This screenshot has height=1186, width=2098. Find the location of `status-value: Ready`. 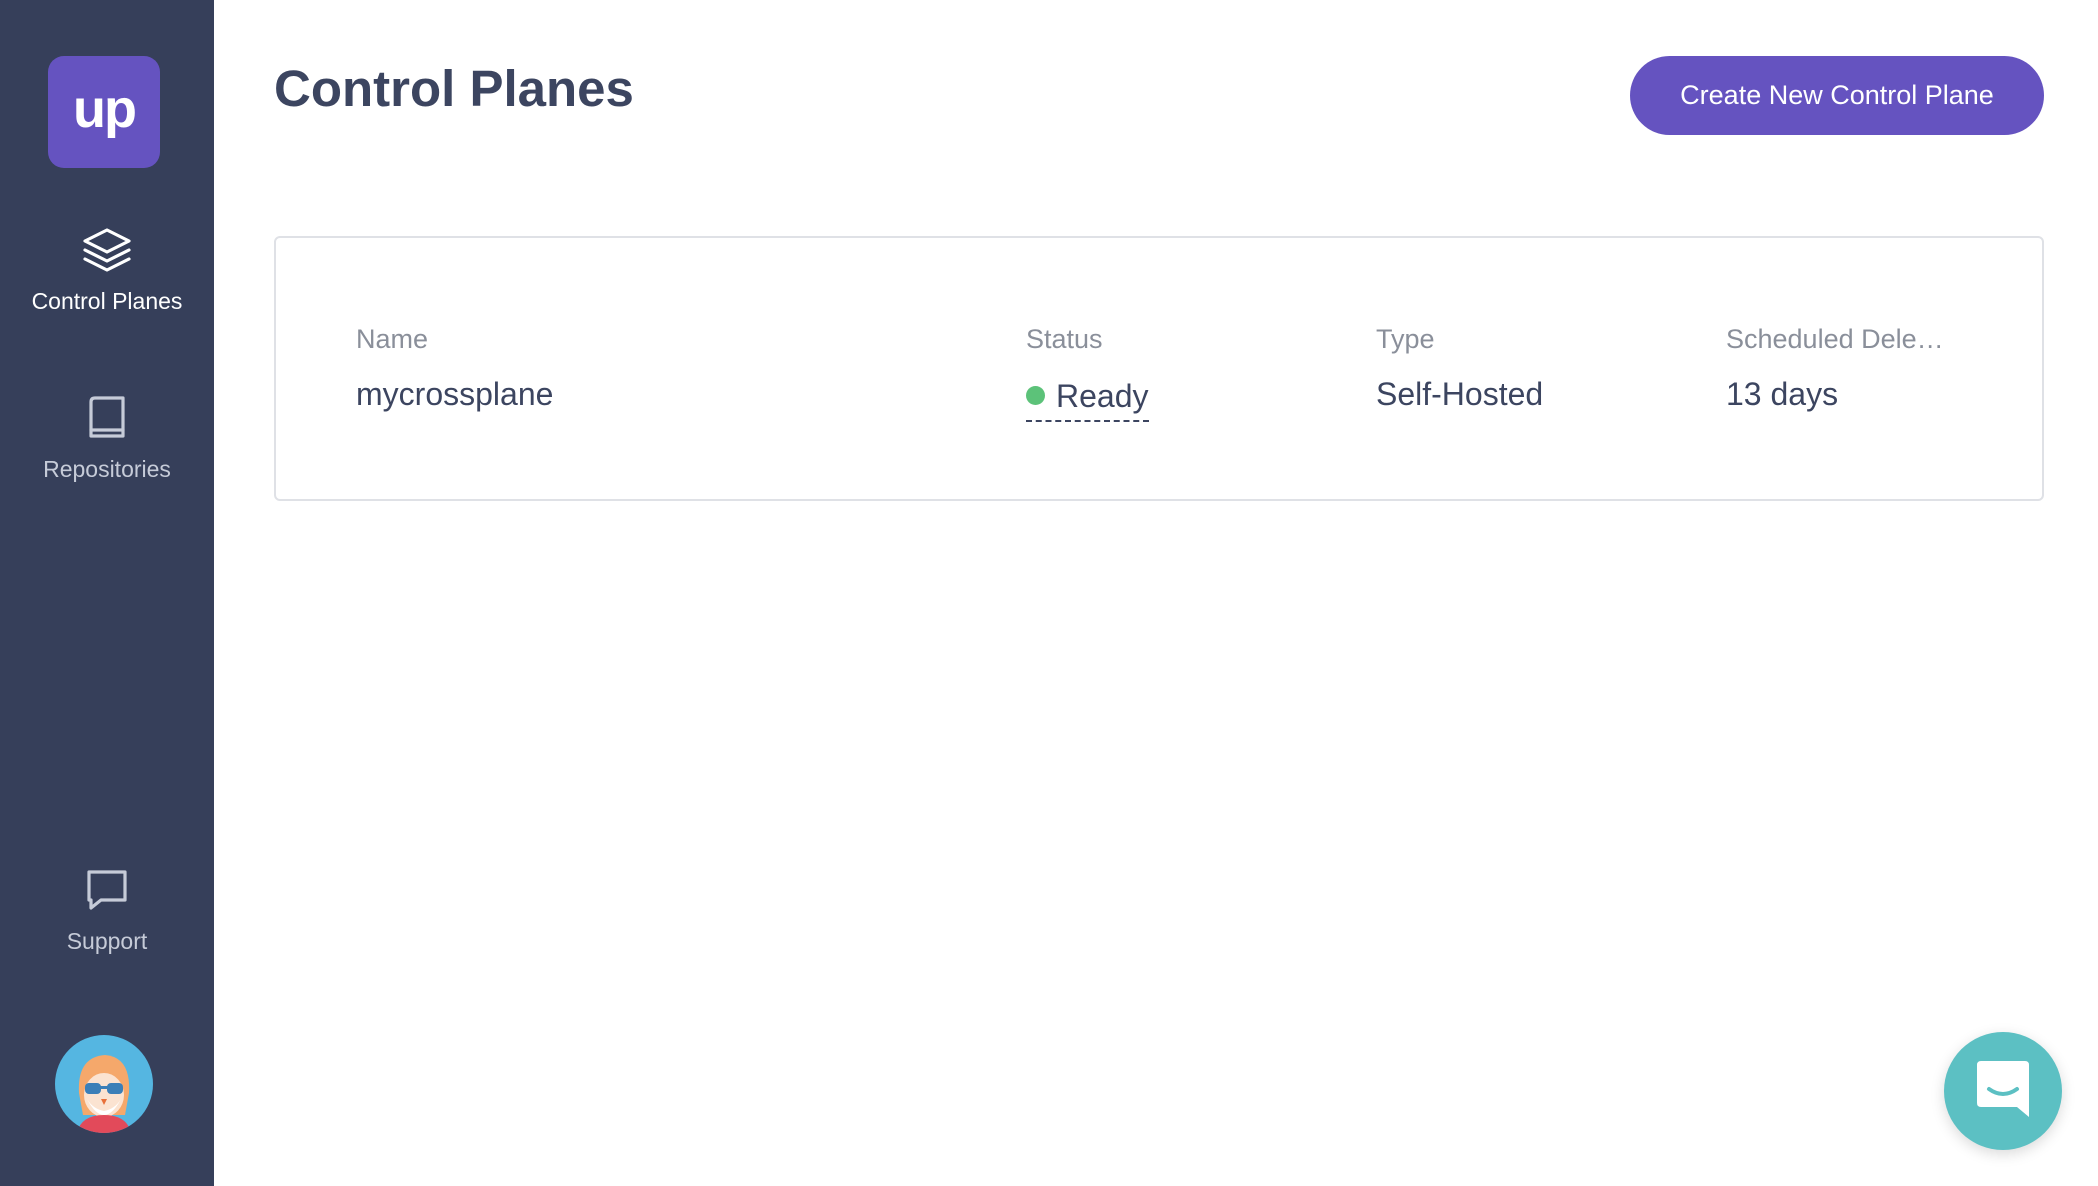

status-value: Ready is located at coordinates (1087, 398).